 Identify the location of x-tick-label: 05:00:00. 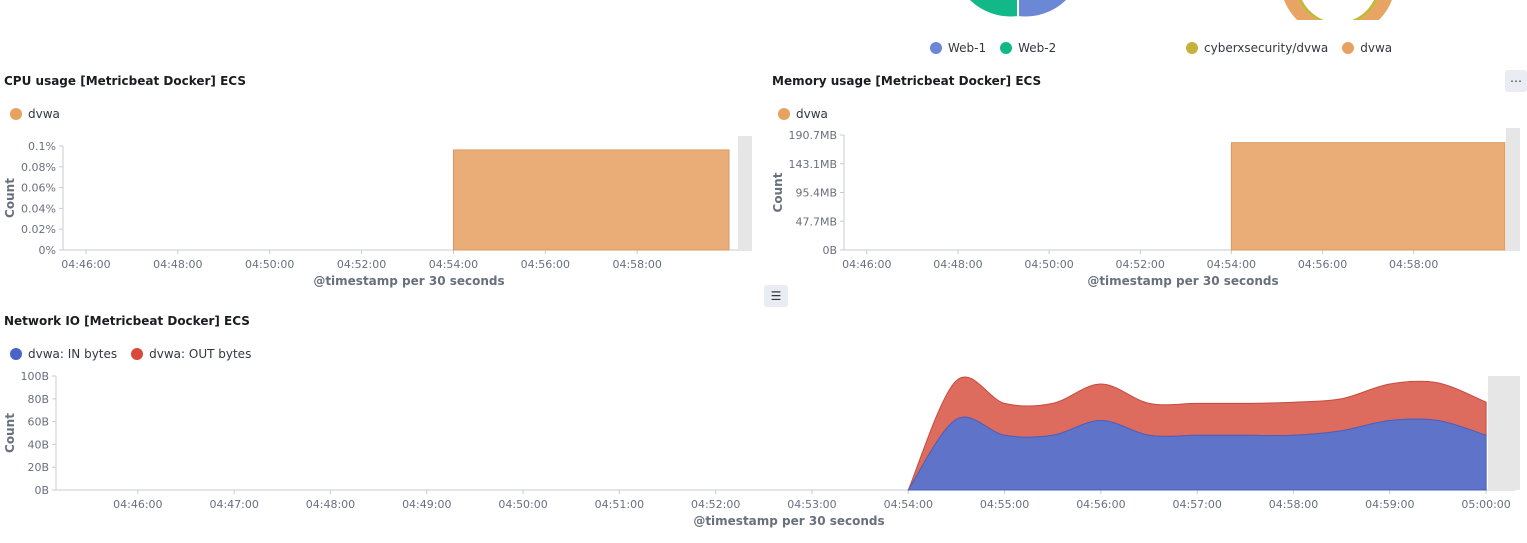
(1485, 504).